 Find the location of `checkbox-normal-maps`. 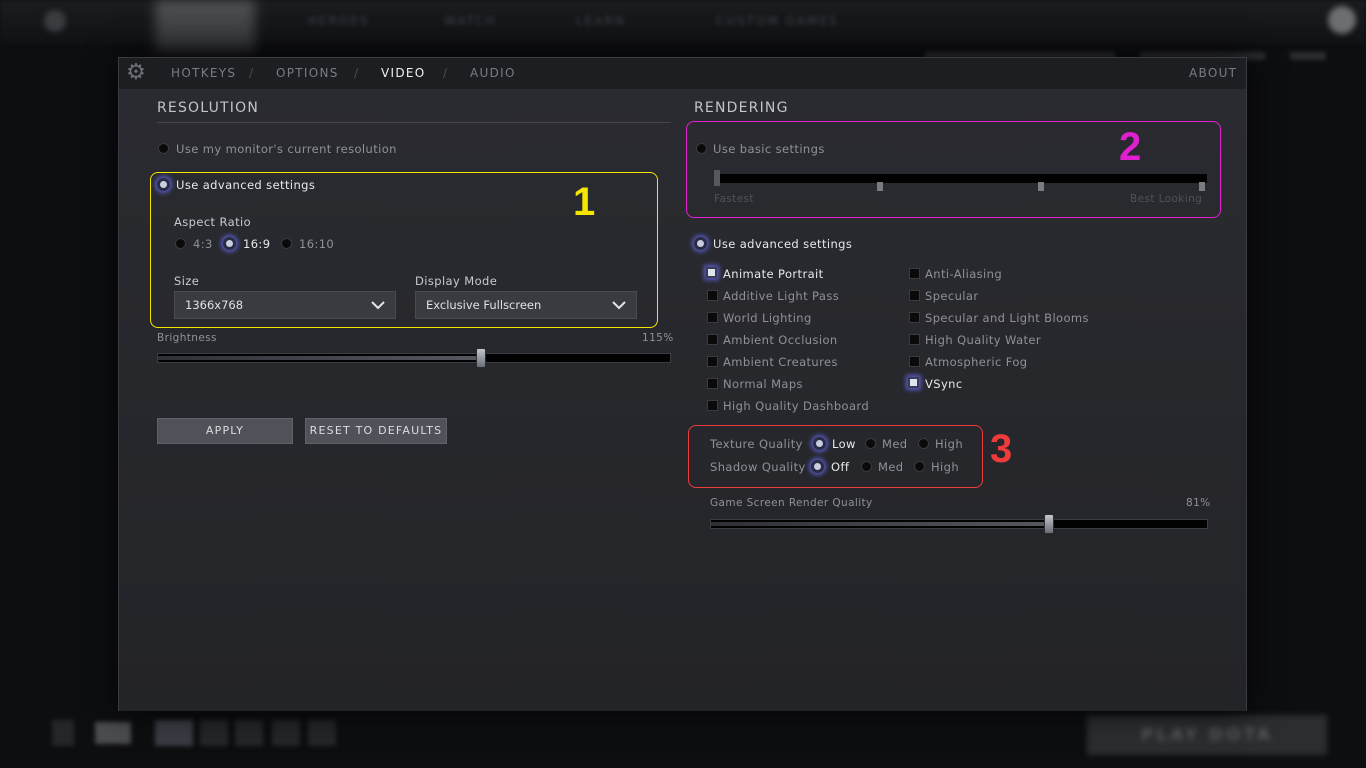

checkbox-normal-maps is located at coordinates (712, 383).